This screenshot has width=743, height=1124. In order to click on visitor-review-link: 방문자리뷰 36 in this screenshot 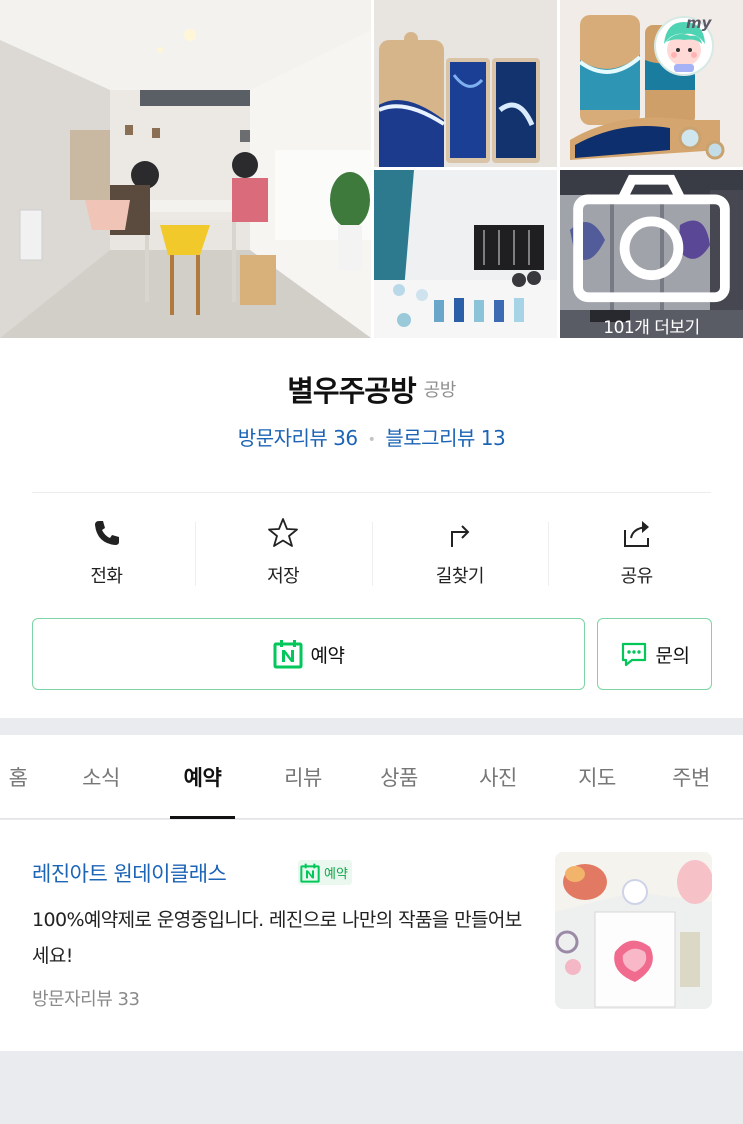, I will do `click(298, 438)`.